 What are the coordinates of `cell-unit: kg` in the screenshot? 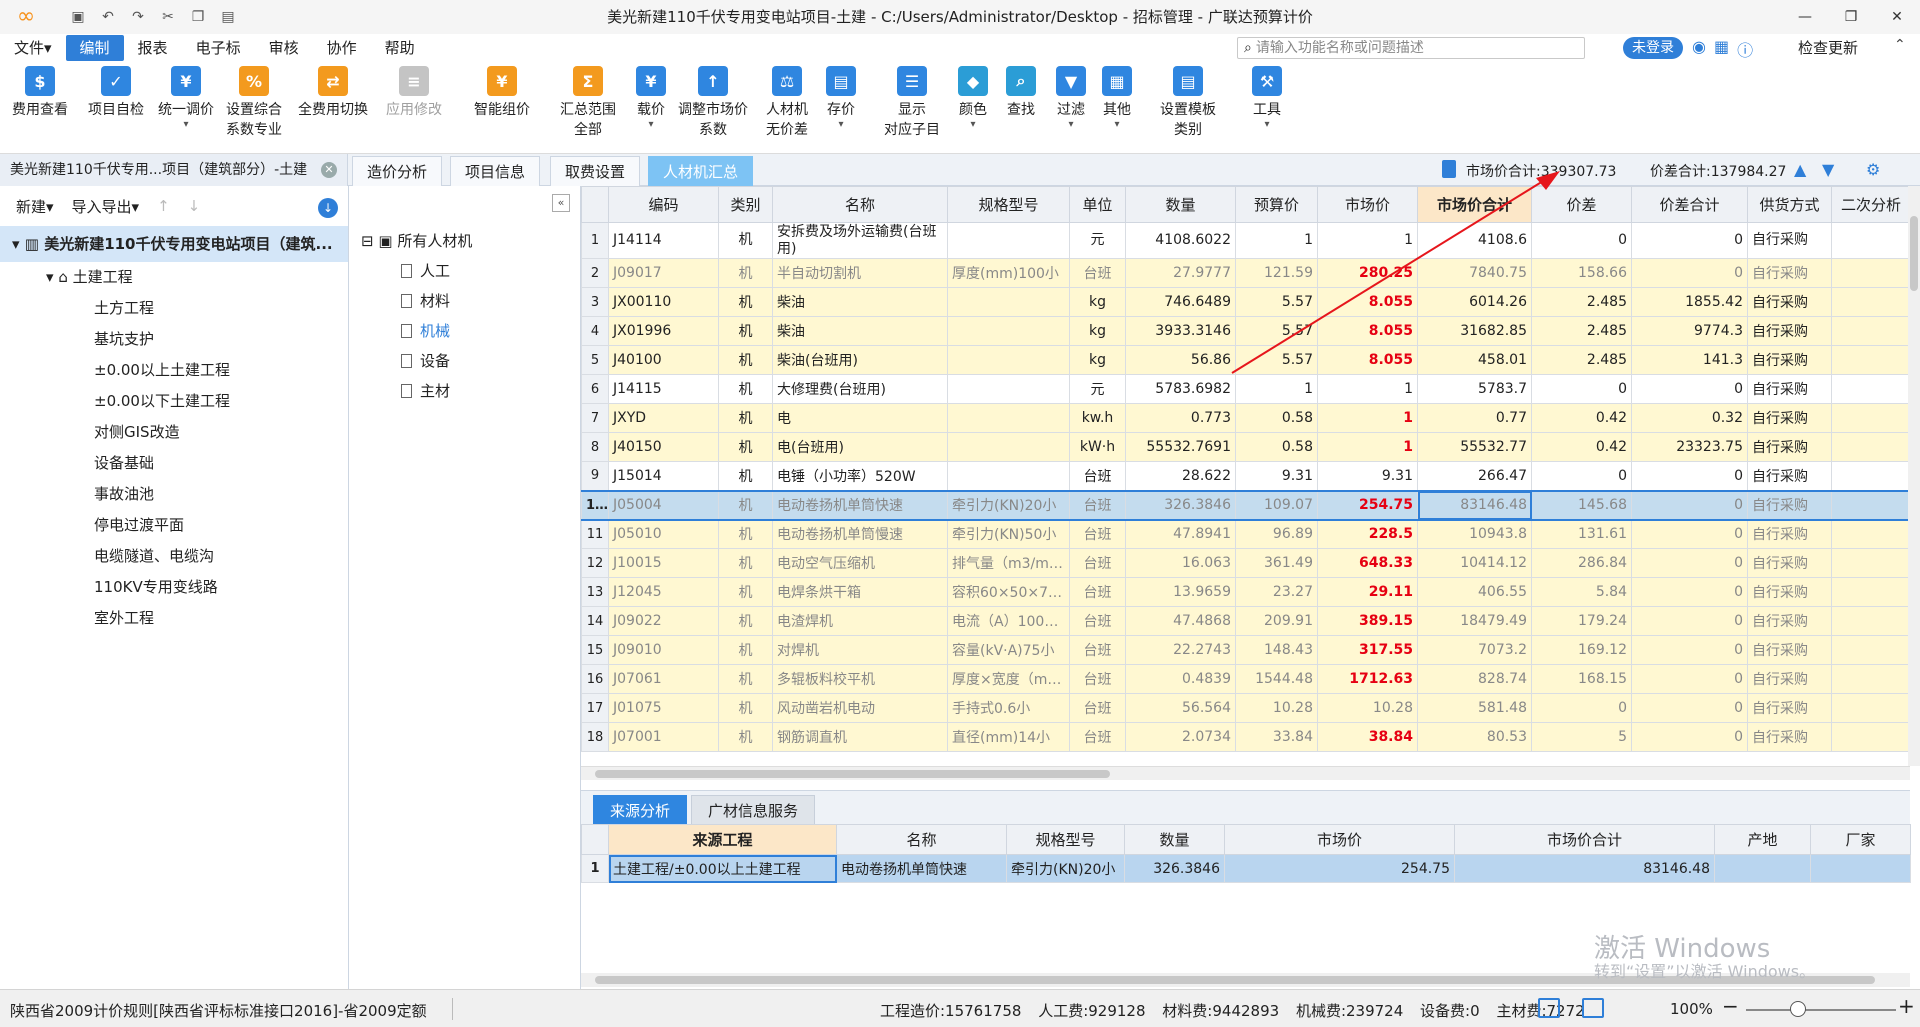 It's located at (1097, 302).